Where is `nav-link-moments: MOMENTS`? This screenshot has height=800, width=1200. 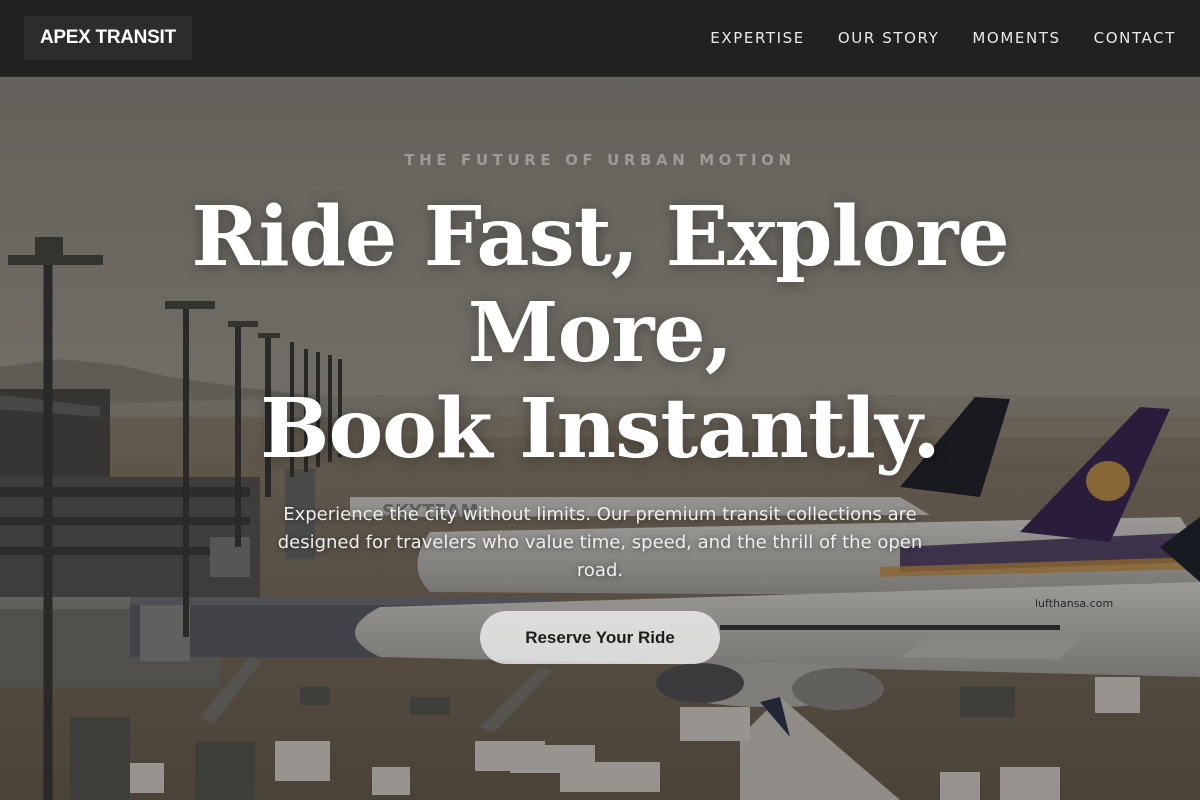 nav-link-moments: MOMENTS is located at coordinates (1016, 38).